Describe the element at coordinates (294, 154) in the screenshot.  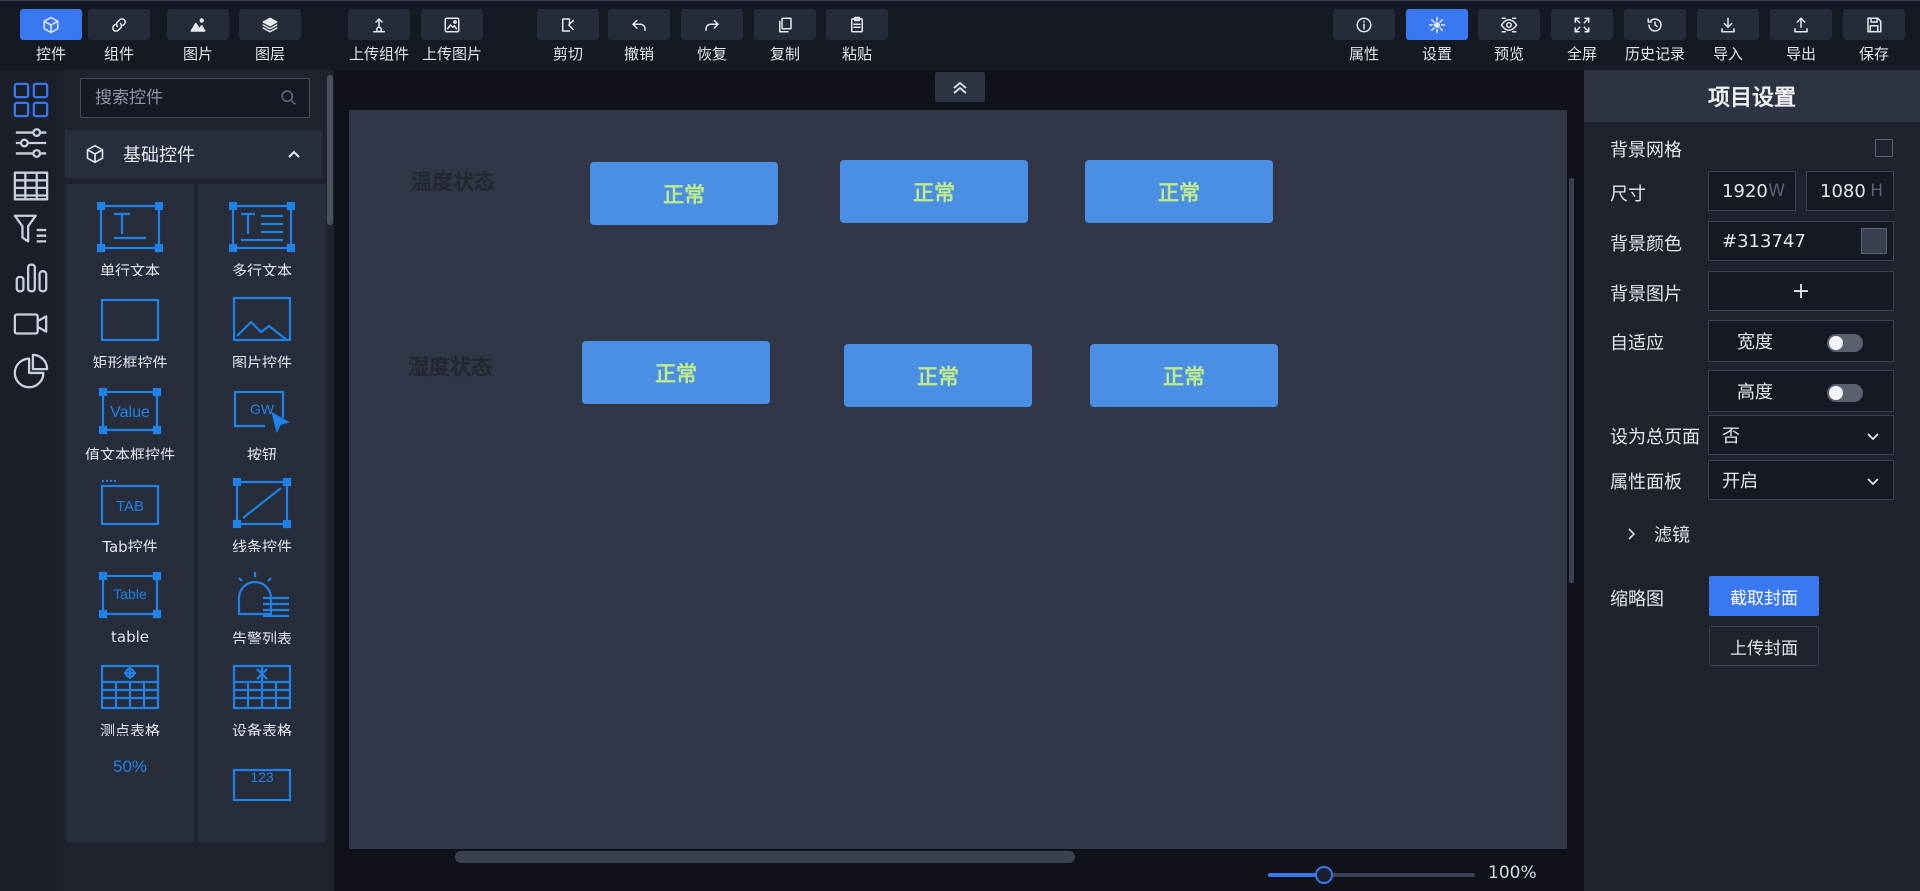
I see `chevron-up-icon` at that location.